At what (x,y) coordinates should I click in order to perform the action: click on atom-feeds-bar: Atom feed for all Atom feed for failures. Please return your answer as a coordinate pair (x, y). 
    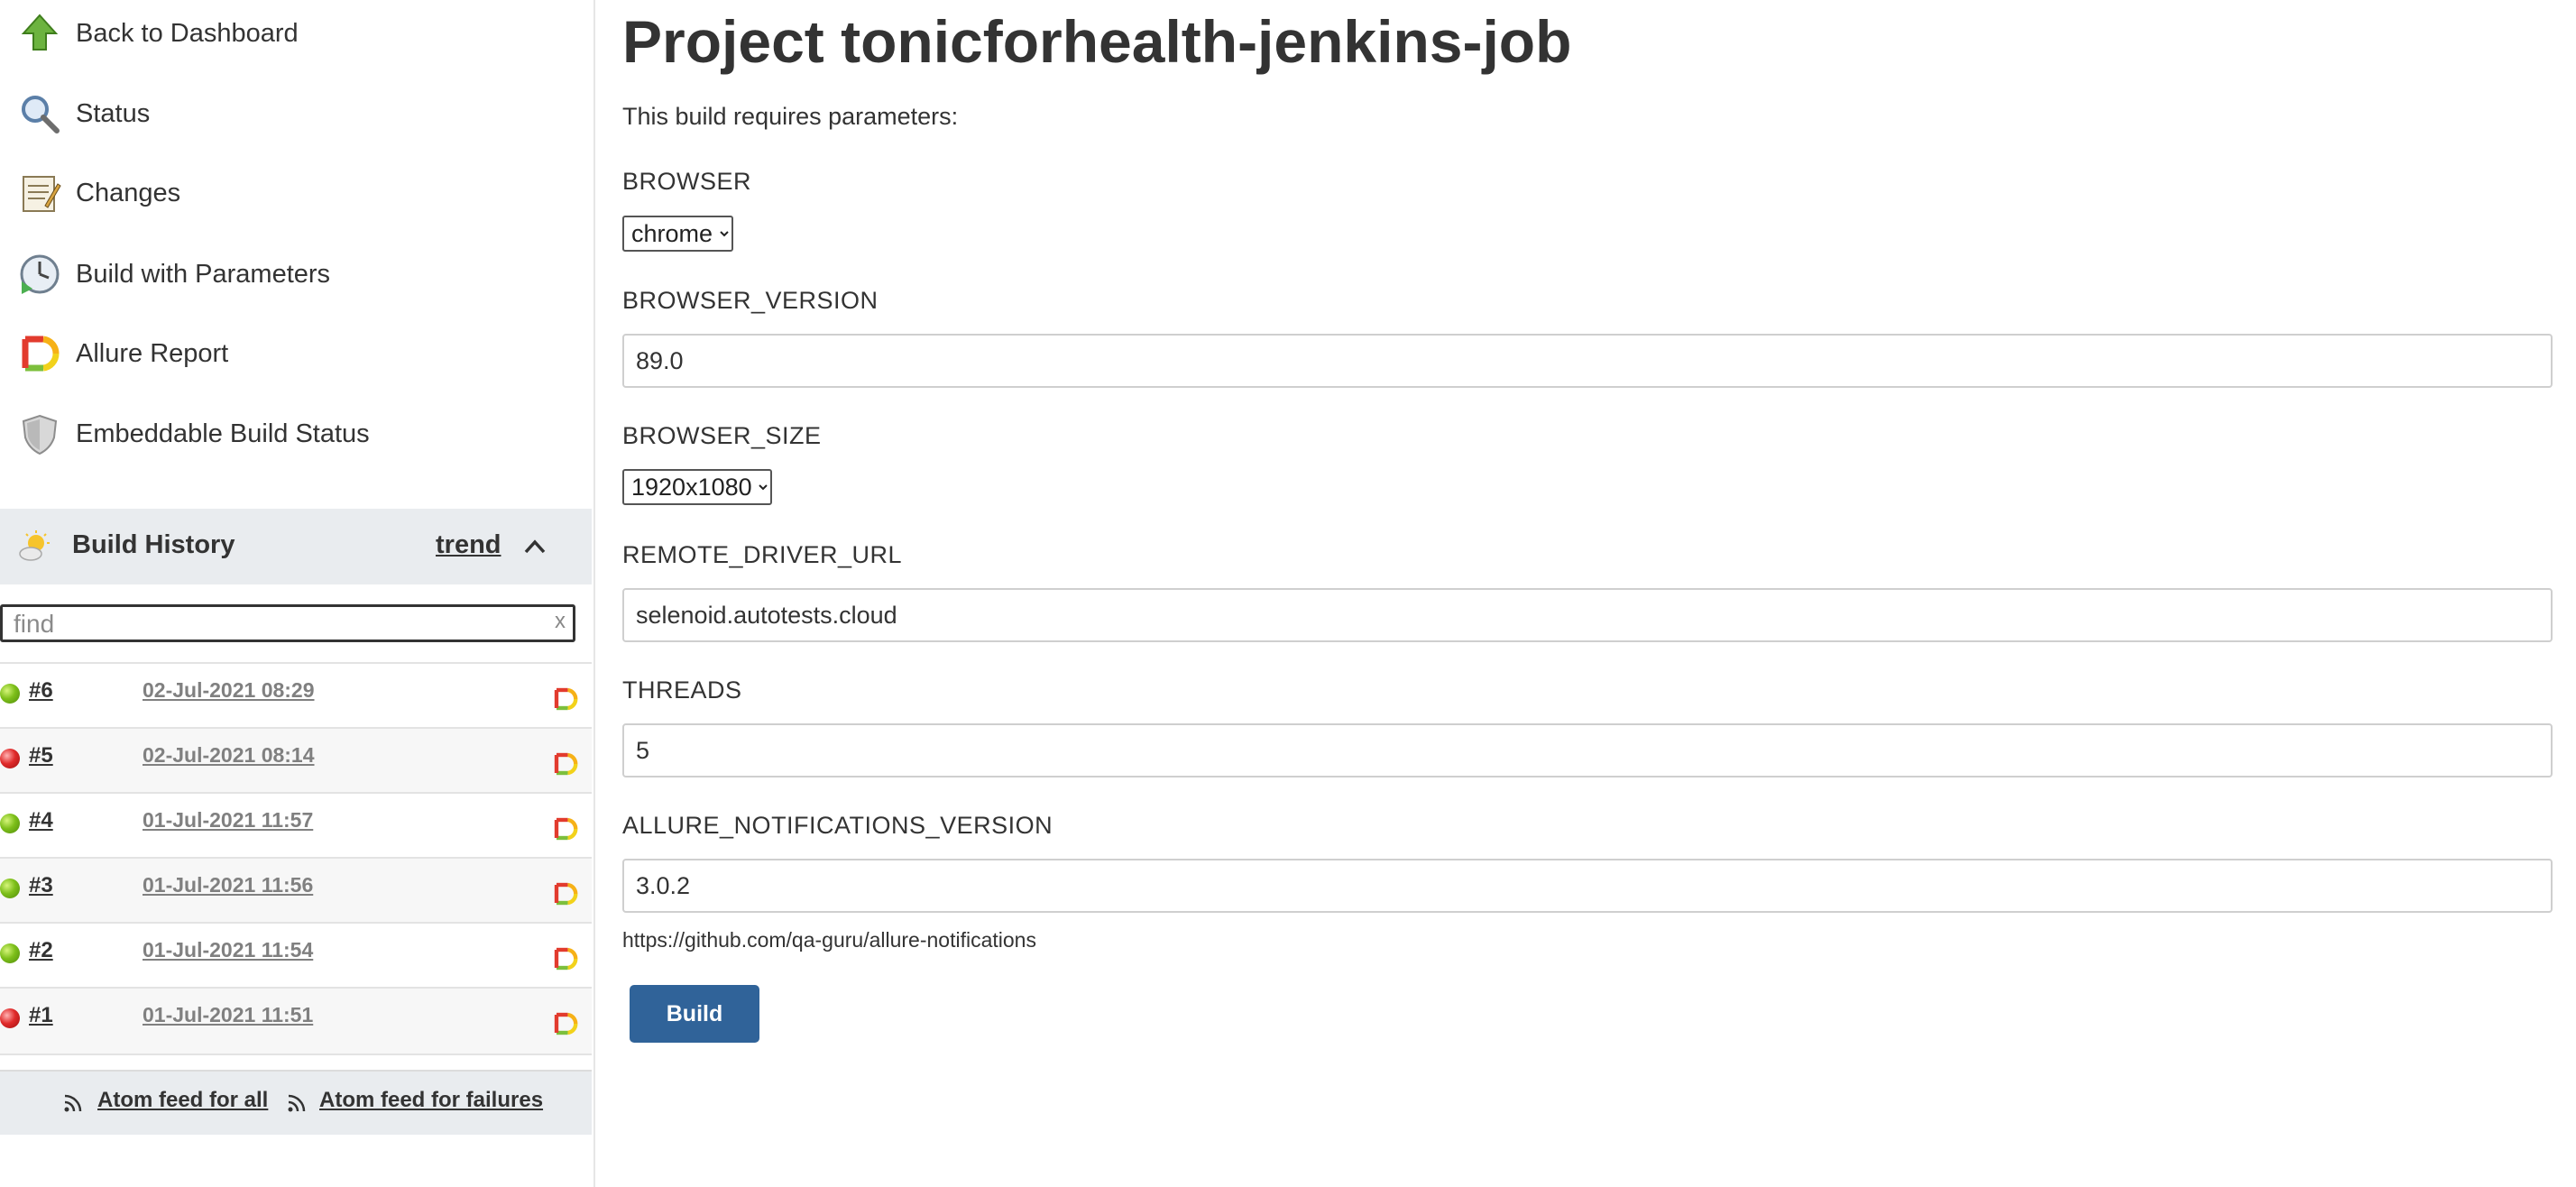
    Looking at the image, I should click on (296, 1102).